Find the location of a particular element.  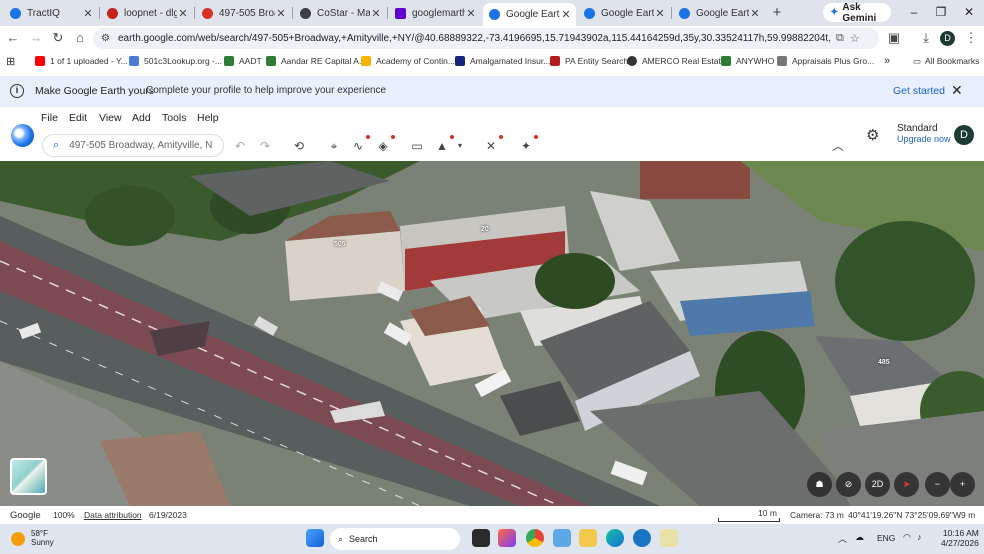

gemini-sparkle-icon: ✦ is located at coordinates (528, 144).